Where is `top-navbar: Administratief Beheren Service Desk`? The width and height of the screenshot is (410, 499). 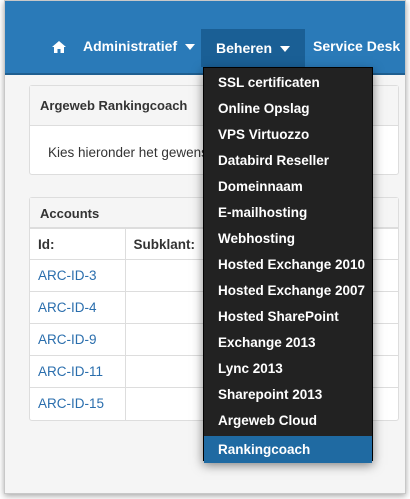
top-navbar: Administratief Beheren Service Desk is located at coordinates (205, 38).